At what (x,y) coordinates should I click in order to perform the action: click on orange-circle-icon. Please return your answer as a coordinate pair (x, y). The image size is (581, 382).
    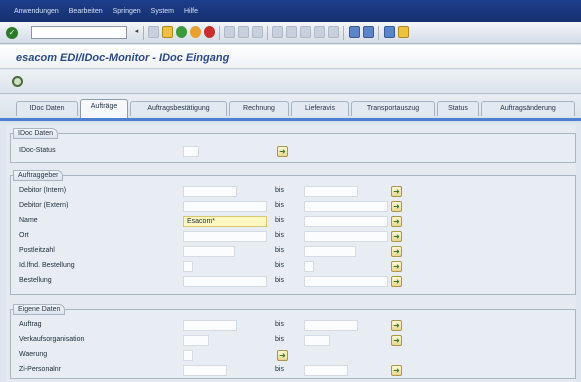
    Looking at the image, I should click on (195, 32).